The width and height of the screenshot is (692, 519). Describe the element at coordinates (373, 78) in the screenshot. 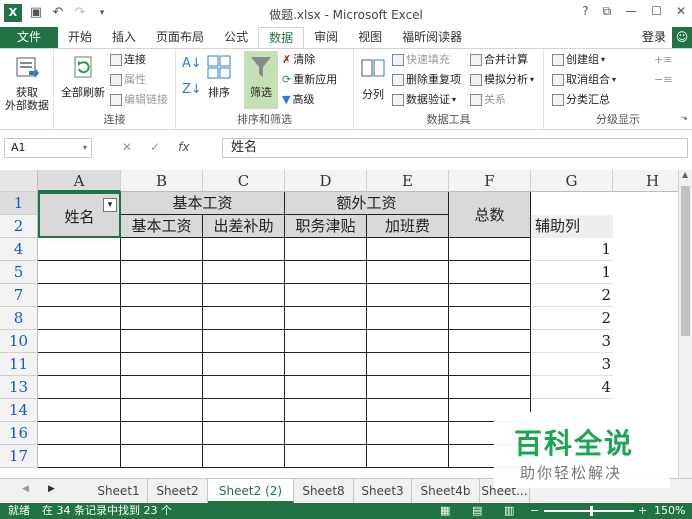

I see `text-to-columns-button: 分列` at that location.